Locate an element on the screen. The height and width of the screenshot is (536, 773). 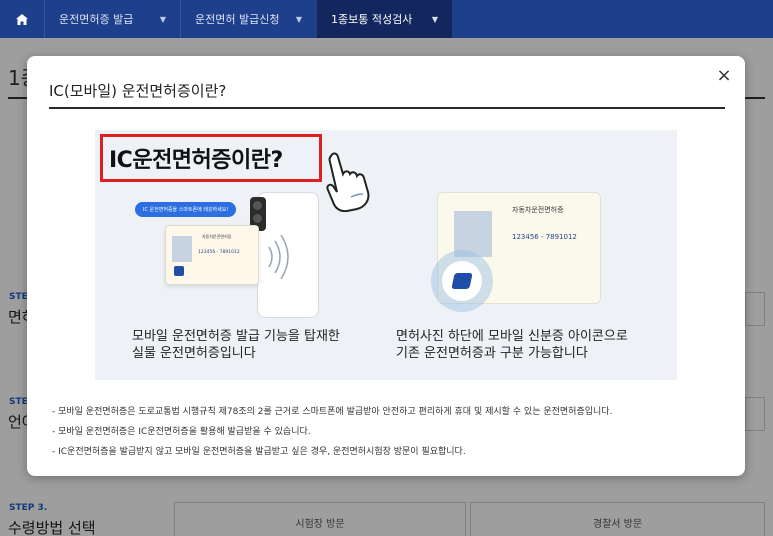
caption-left: 모바일 운전면허증 발급 기능을 탑재한 실물 운전면허증입니다 is located at coordinates (236, 345).